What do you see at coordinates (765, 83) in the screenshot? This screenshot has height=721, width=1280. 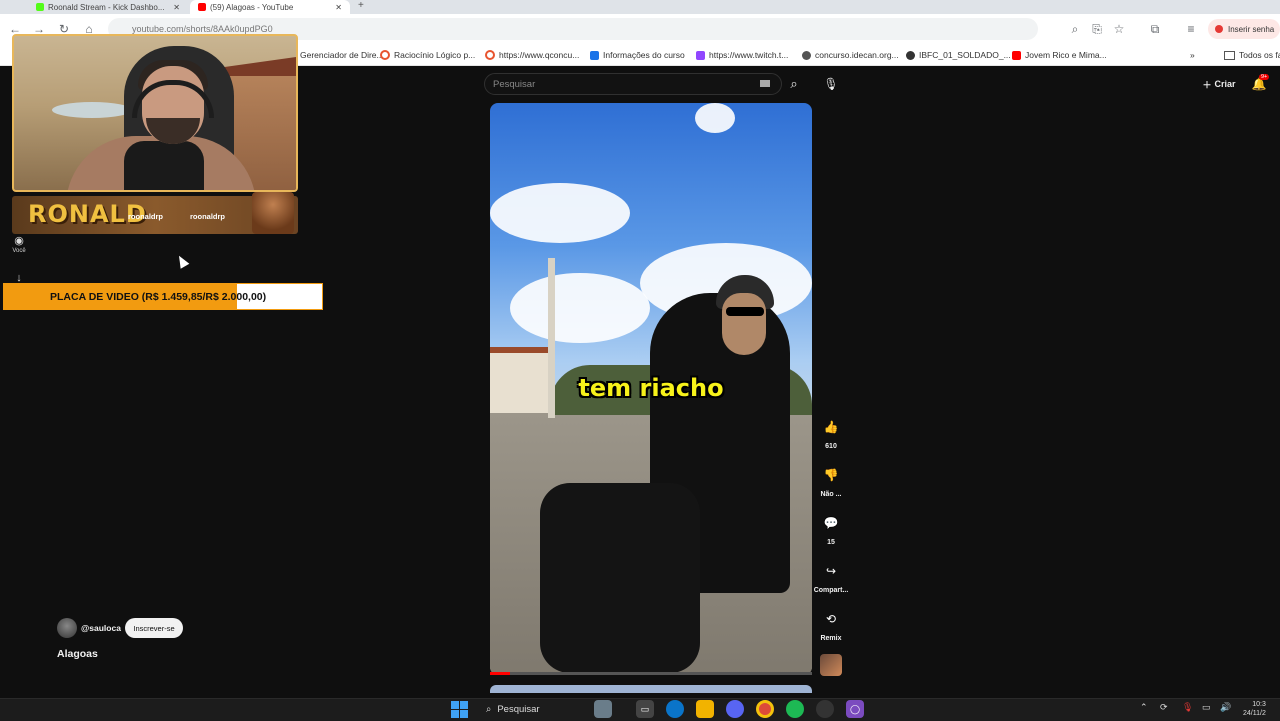 I see `keyboard-icon` at bounding box center [765, 83].